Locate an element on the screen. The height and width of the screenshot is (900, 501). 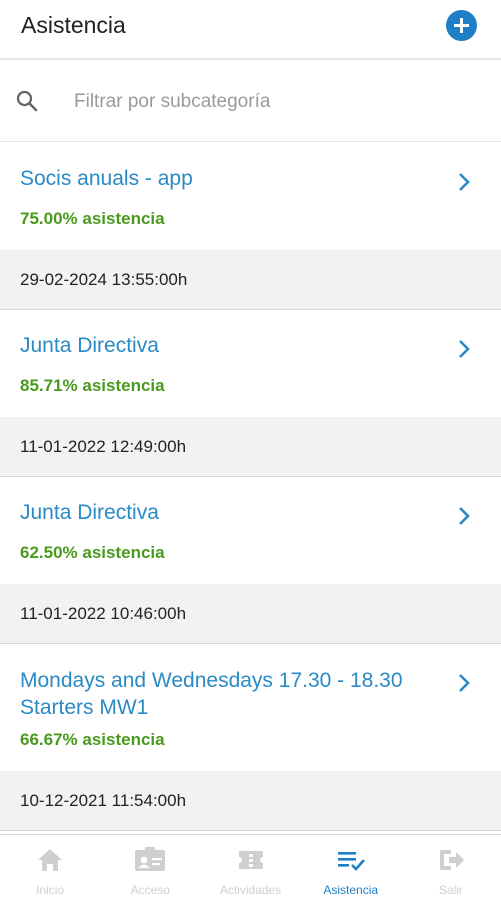
list-item: Socis anuals - app 75.00% asistencia is located at coordinates (250, 196).